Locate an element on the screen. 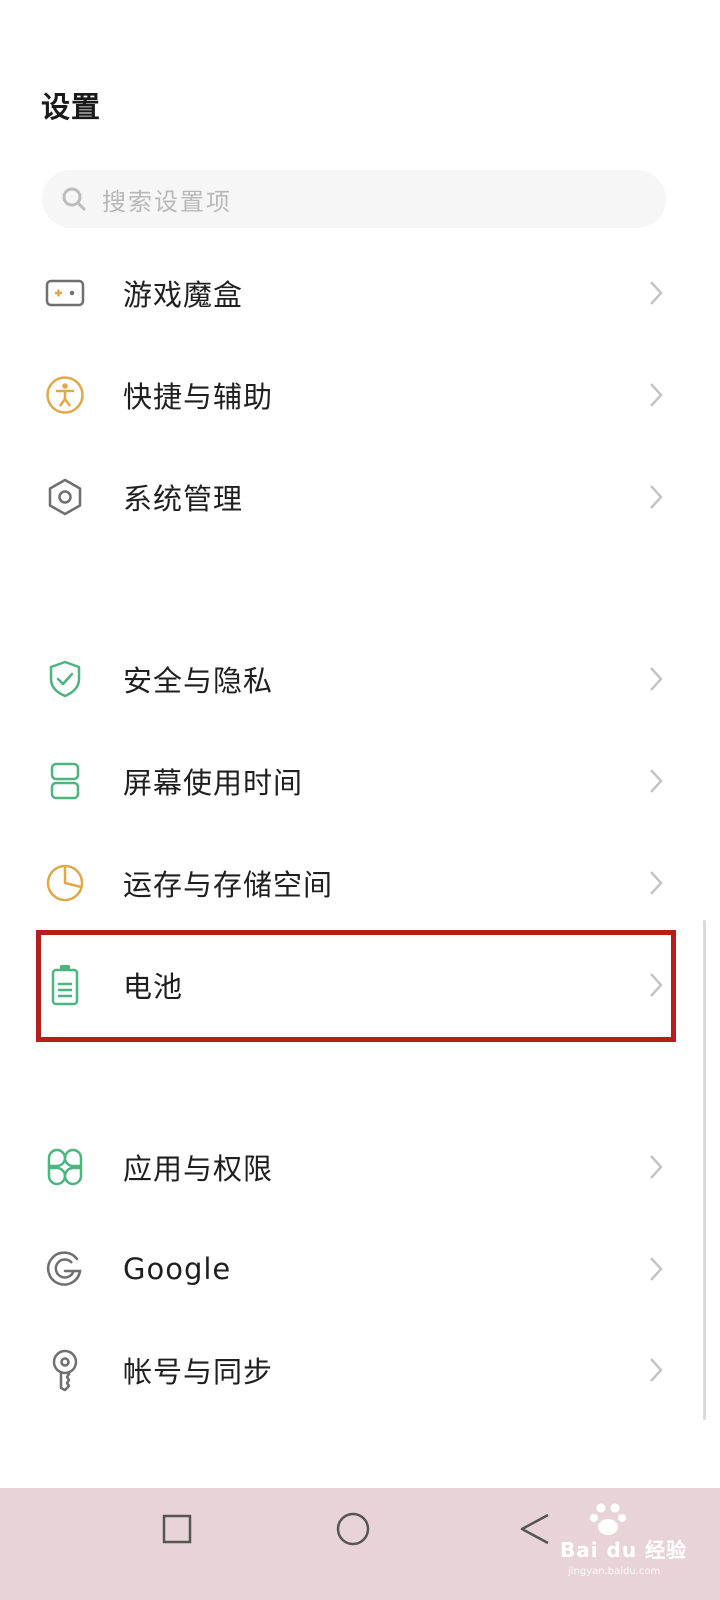  highlight-box is located at coordinates (356, 986).